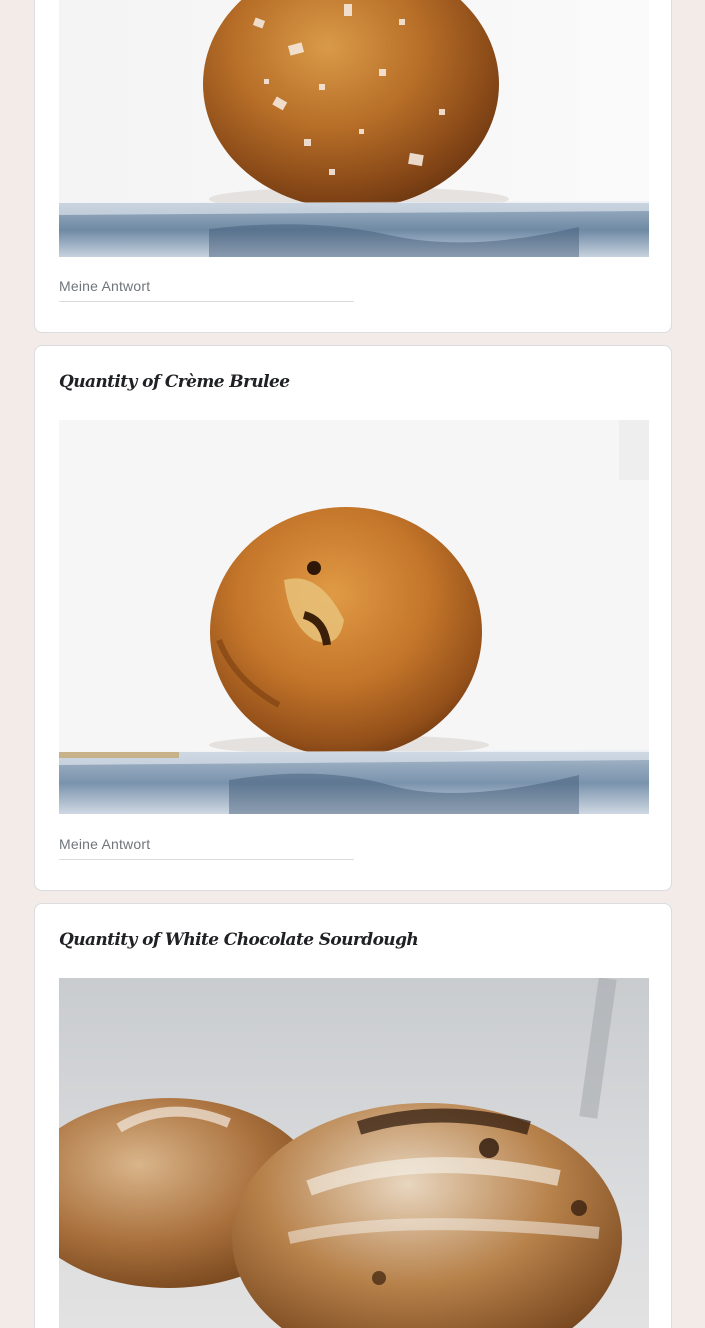 The height and width of the screenshot is (1328, 705). Describe the element at coordinates (174, 382) in the screenshot. I see `question-title: Quantity of Crème Brulee` at that location.